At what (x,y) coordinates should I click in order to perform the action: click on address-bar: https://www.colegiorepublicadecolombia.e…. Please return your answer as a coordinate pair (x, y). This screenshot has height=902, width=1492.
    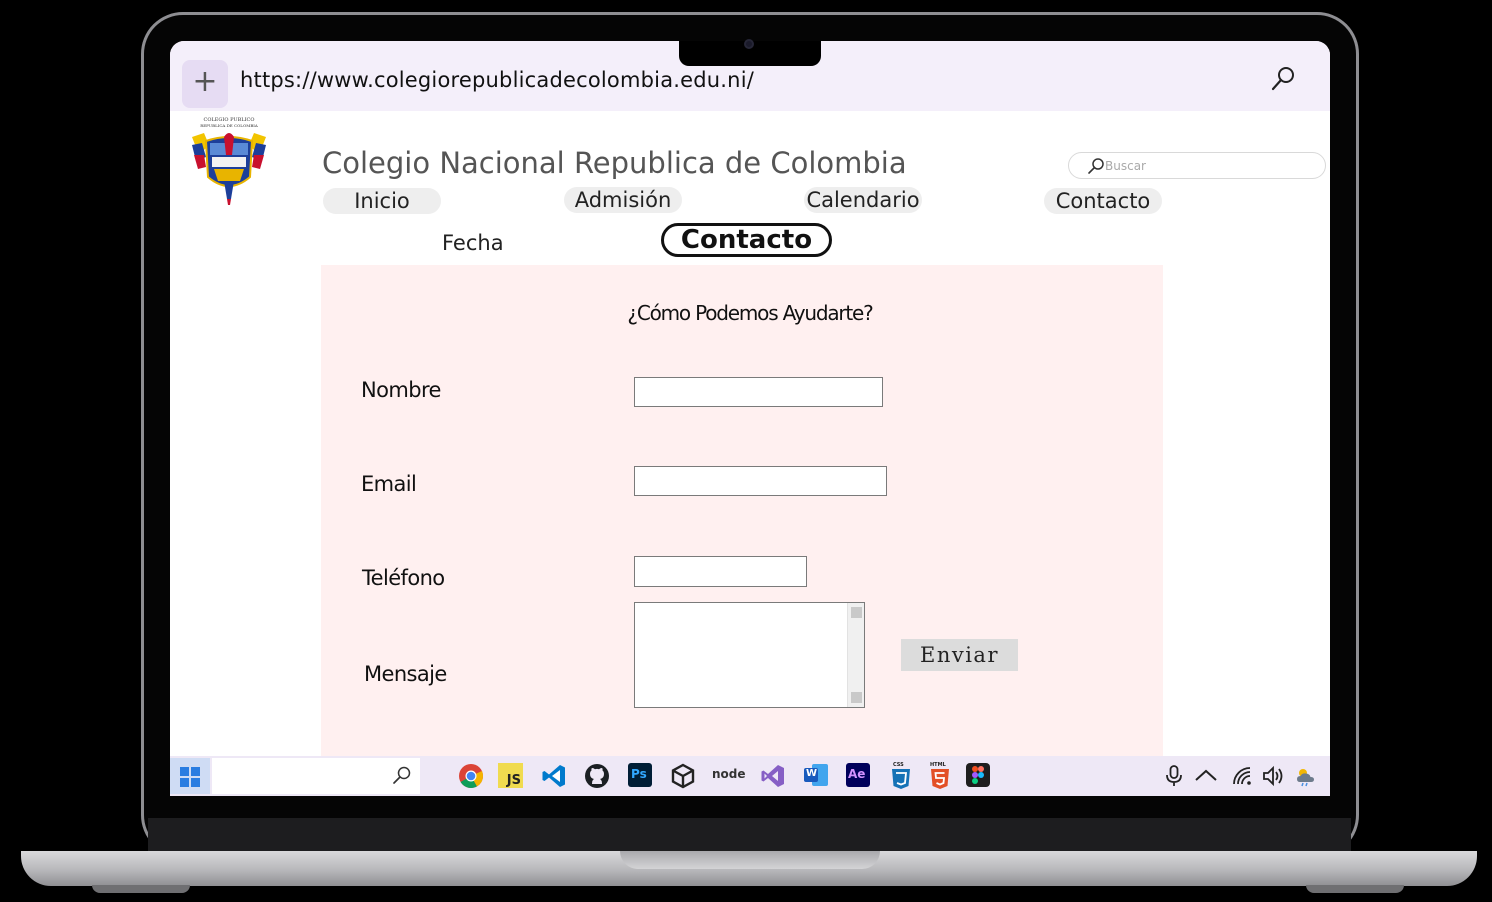
    Looking at the image, I should click on (497, 80).